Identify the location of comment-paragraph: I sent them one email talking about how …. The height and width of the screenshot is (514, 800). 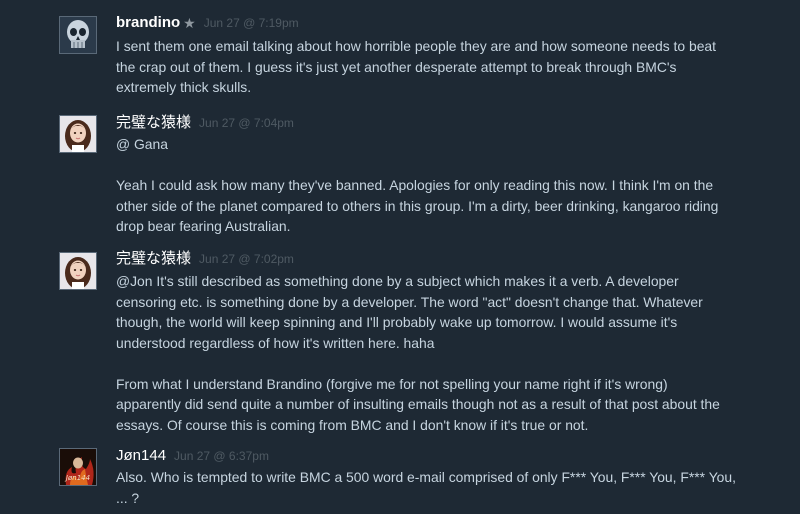
(416, 66).